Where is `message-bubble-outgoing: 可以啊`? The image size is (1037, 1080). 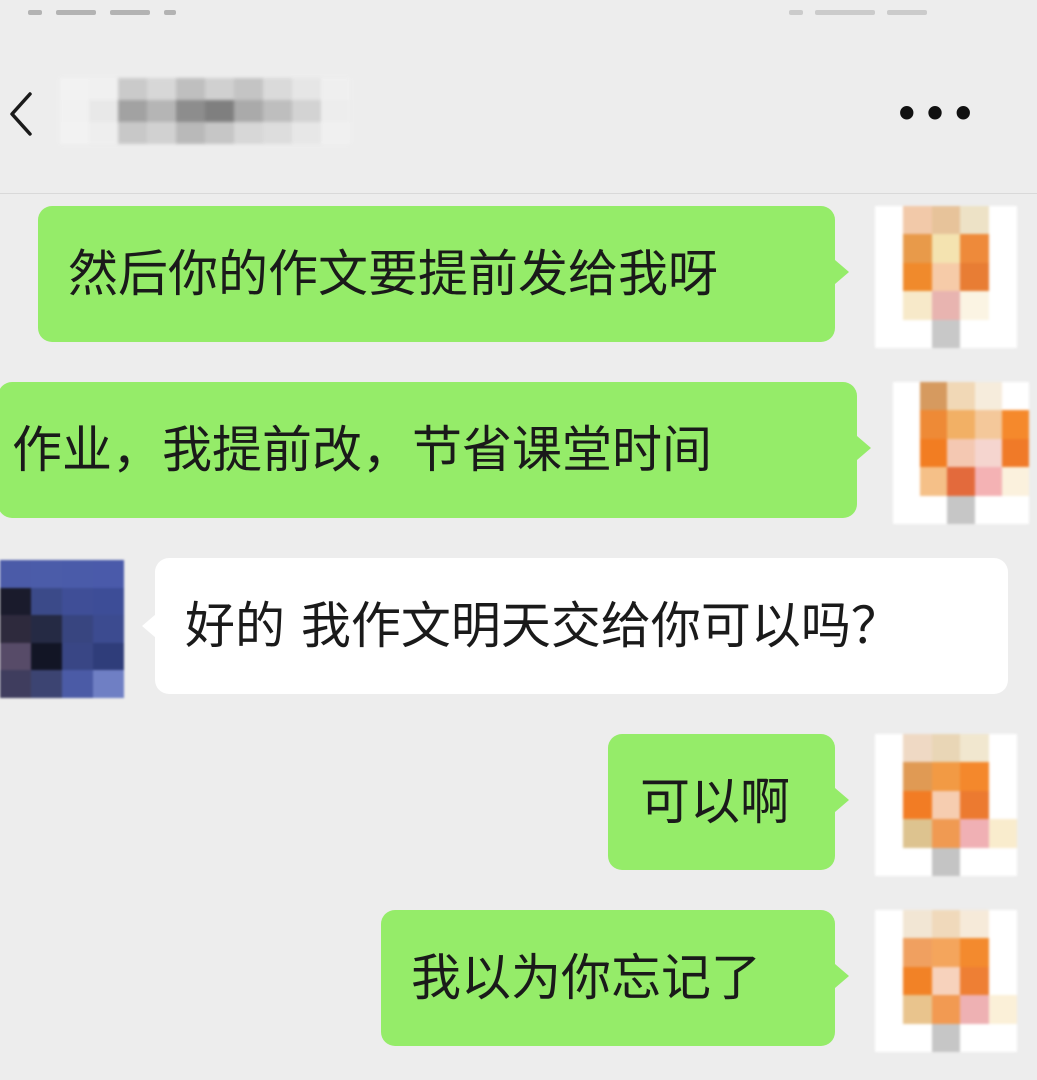
message-bubble-outgoing: 可以啊 is located at coordinates (721, 802).